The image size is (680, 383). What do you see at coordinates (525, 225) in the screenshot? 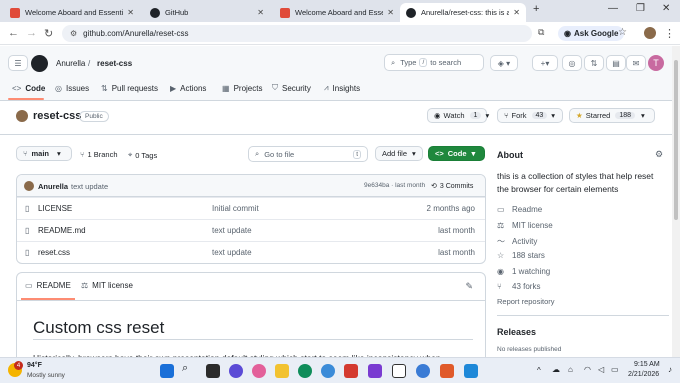
I see `about-license: ⚖ MIT license` at bounding box center [525, 225].